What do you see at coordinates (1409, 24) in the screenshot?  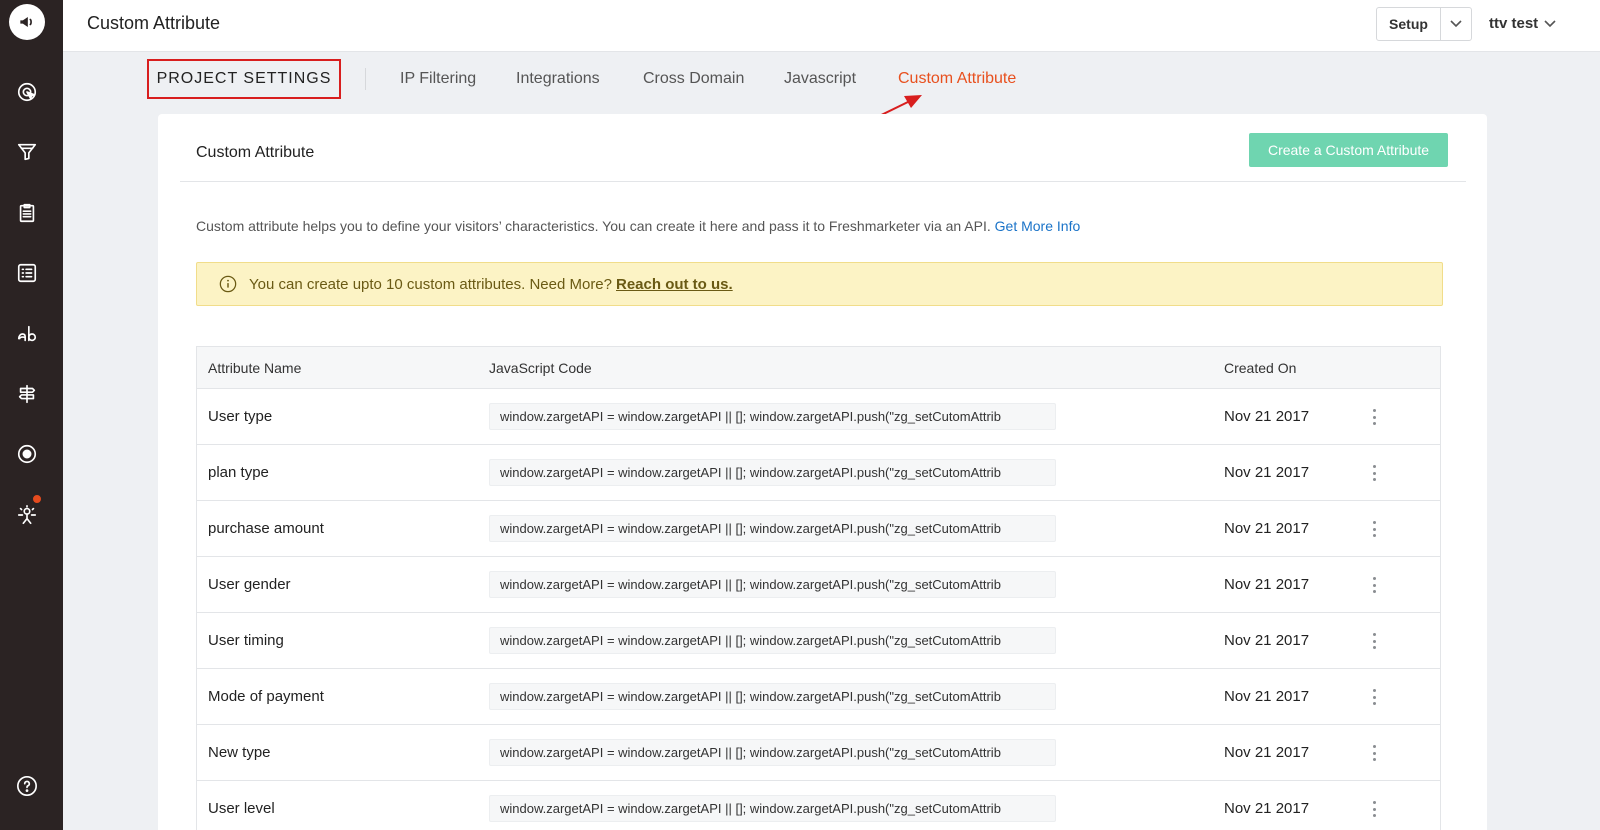 I see `setup-button: Setup` at bounding box center [1409, 24].